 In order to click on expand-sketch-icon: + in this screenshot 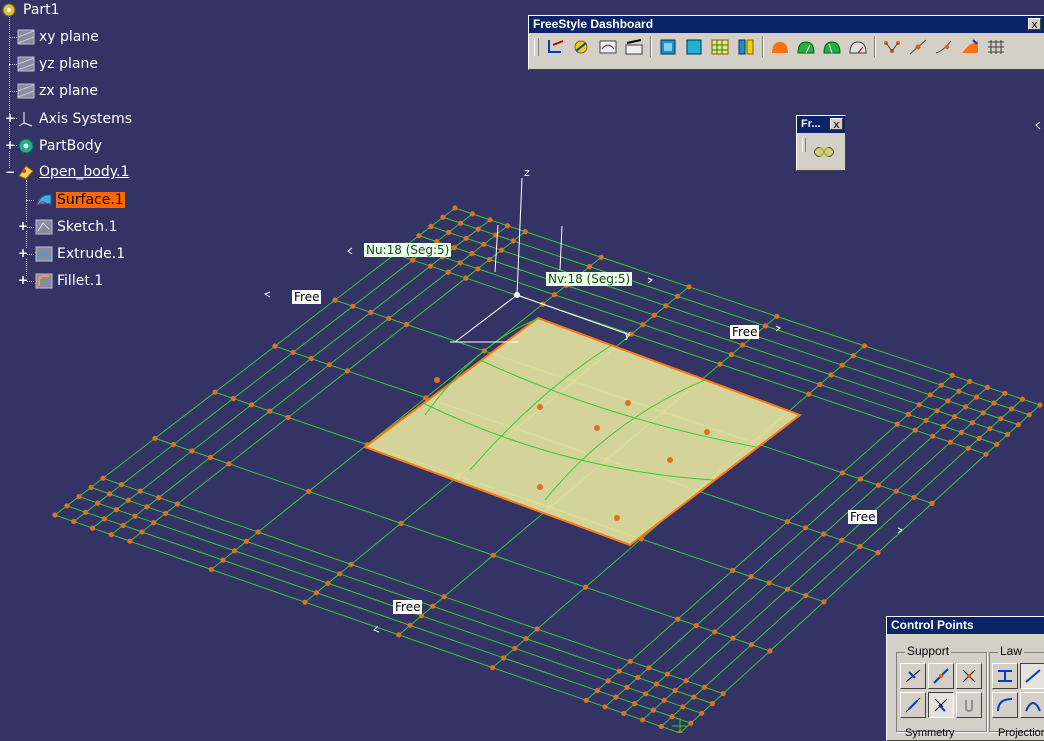, I will do `click(23, 226)`.